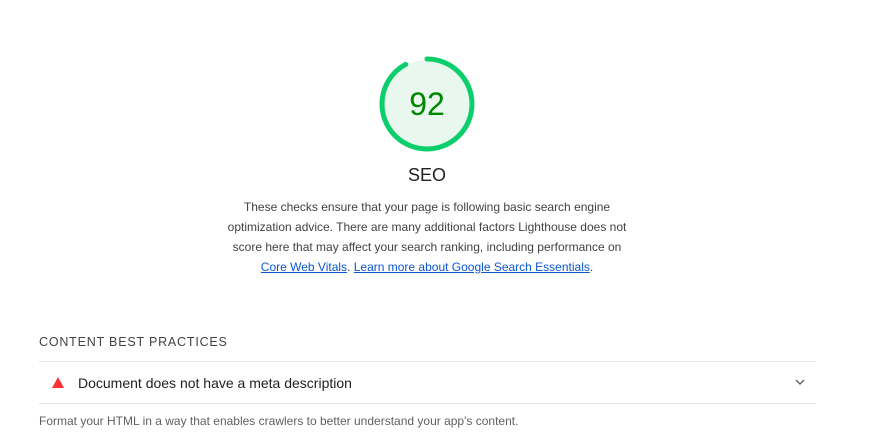 The image size is (889, 438). Describe the element at coordinates (58, 382) in the screenshot. I see `fail-triangle-icon` at that location.